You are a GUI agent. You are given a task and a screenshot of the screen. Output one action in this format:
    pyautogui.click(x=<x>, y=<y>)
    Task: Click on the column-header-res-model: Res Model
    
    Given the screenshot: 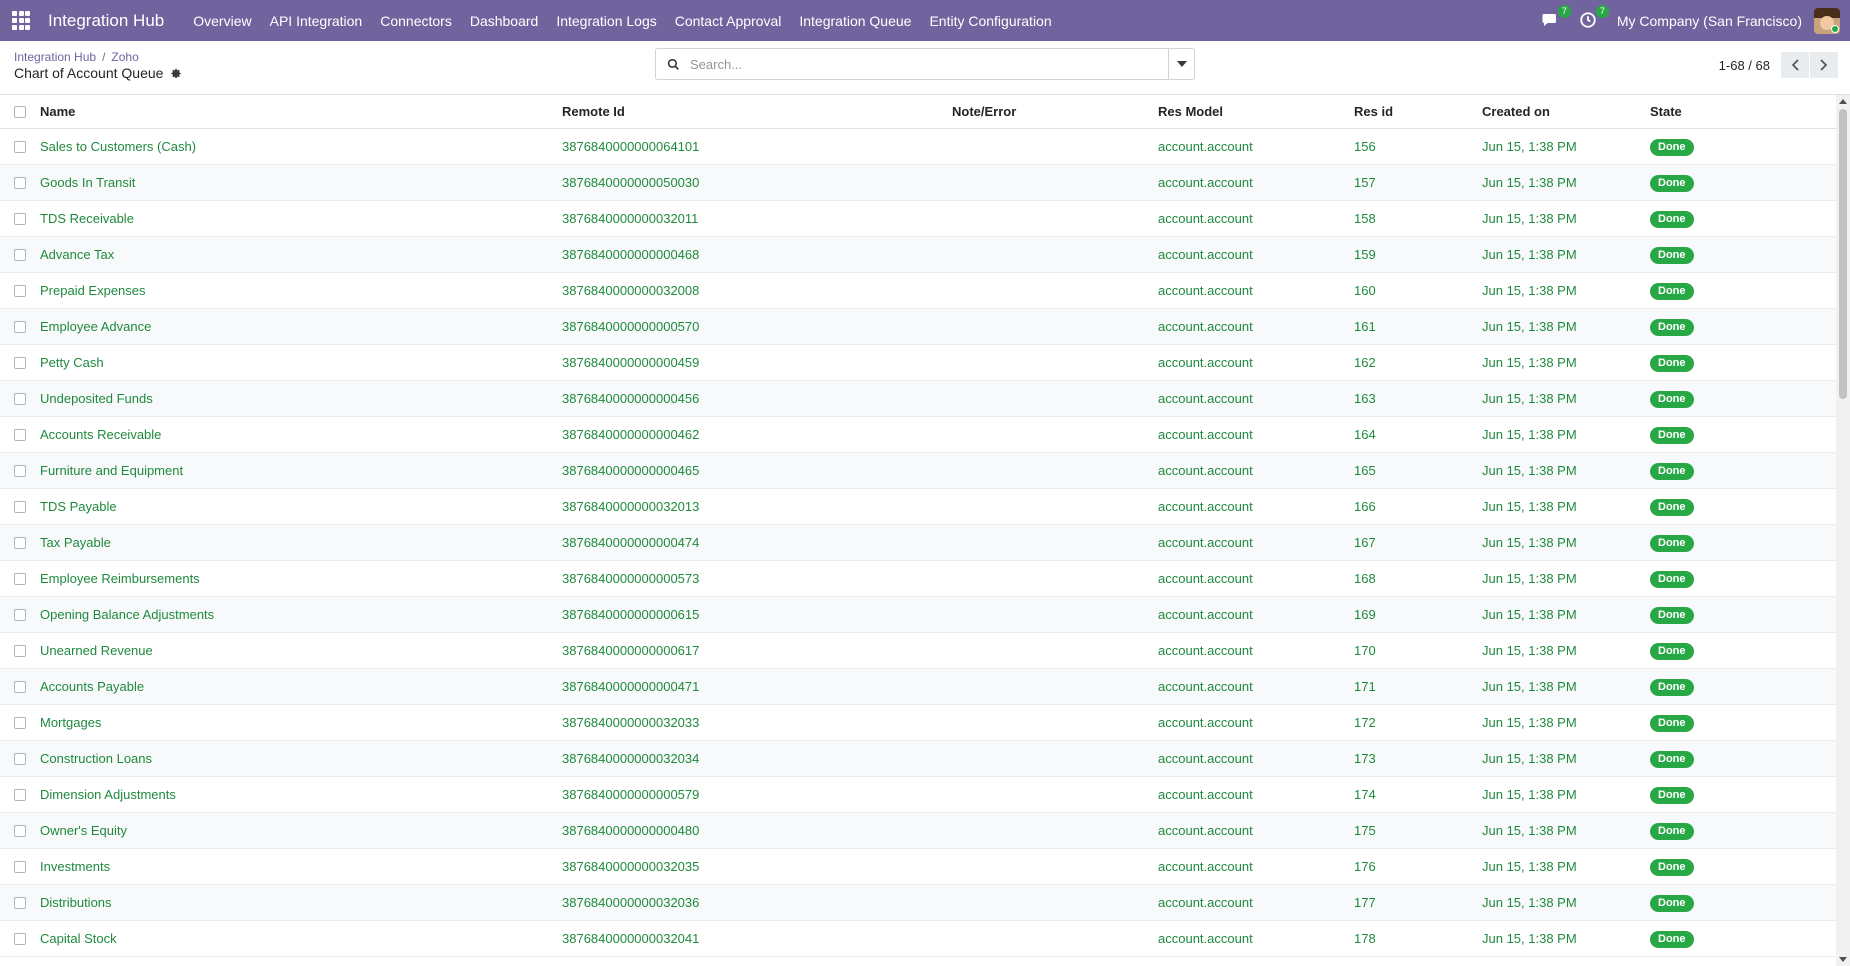 What is the action you would take?
    pyautogui.click(x=1256, y=111)
    